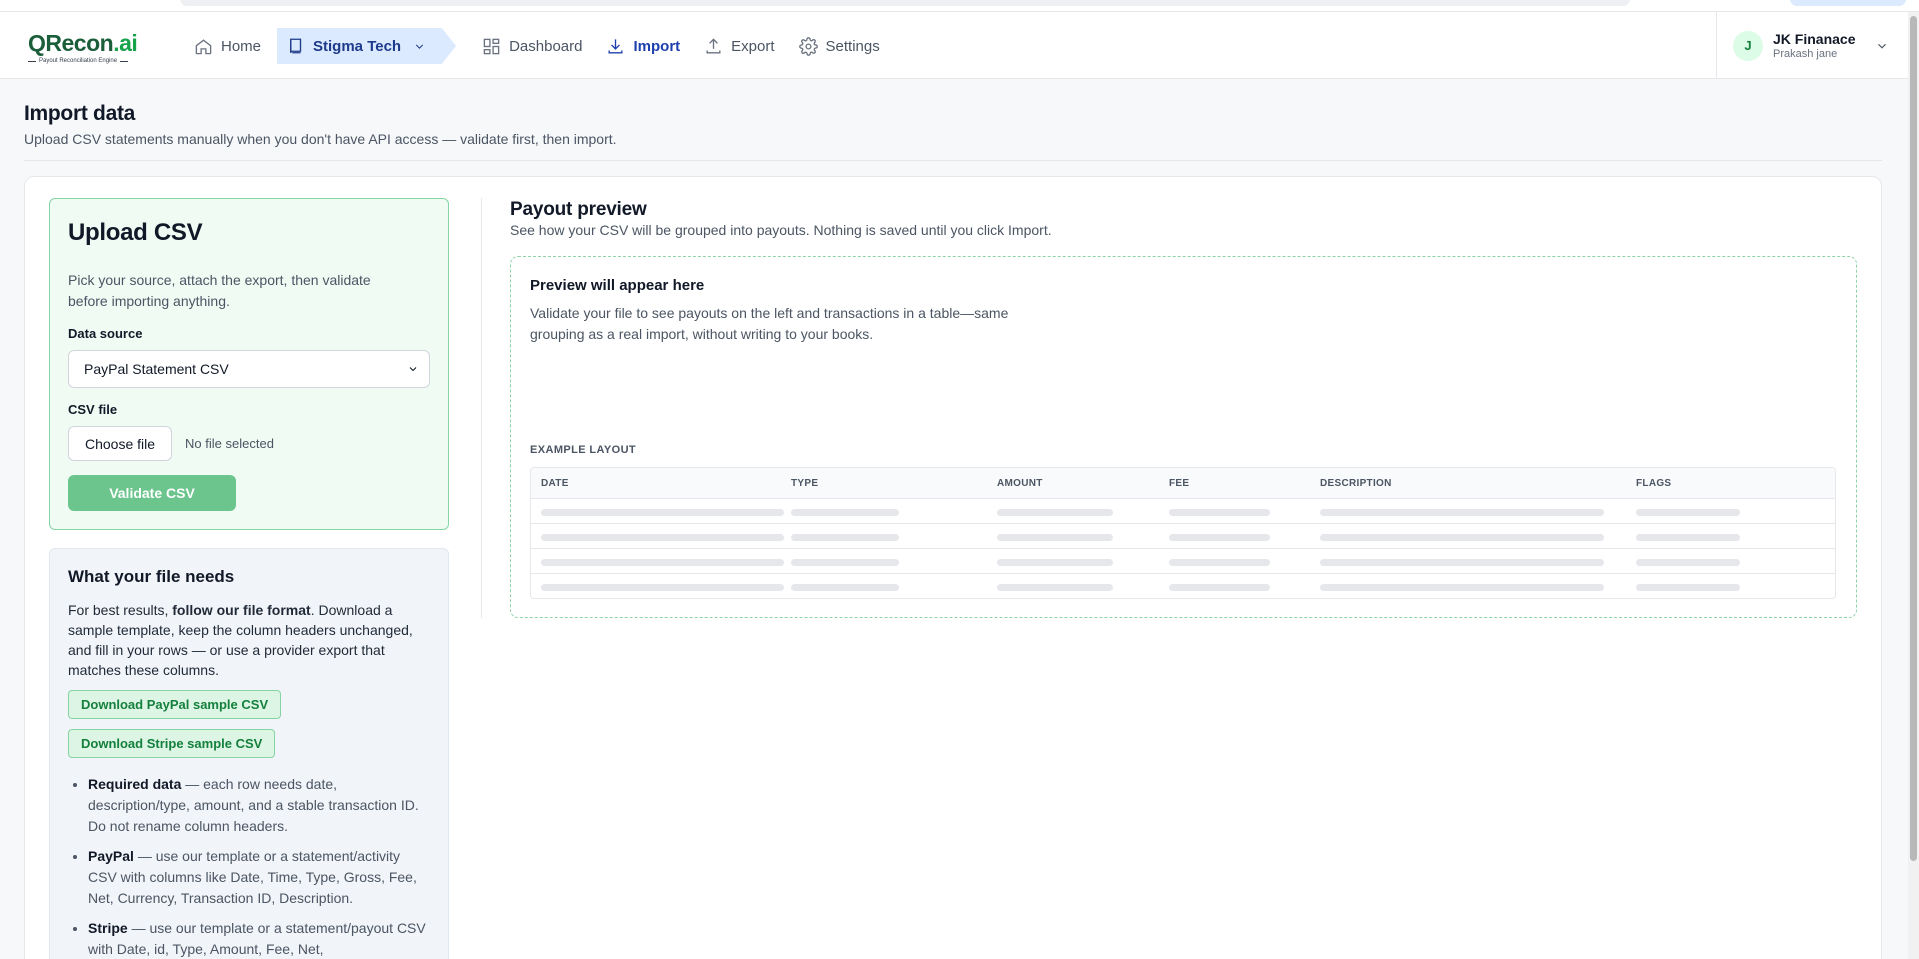 The height and width of the screenshot is (959, 1919). Describe the element at coordinates (249, 369) in the screenshot. I see `data-source-select: PayPal Statement CSV` at that location.